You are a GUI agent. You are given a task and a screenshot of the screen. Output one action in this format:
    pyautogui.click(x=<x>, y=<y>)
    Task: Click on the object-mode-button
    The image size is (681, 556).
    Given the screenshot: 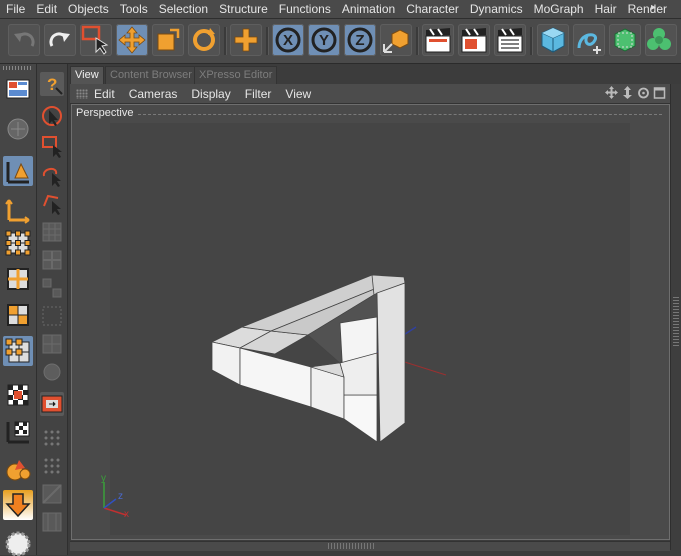 What is the action you would take?
    pyautogui.click(x=18, y=209)
    